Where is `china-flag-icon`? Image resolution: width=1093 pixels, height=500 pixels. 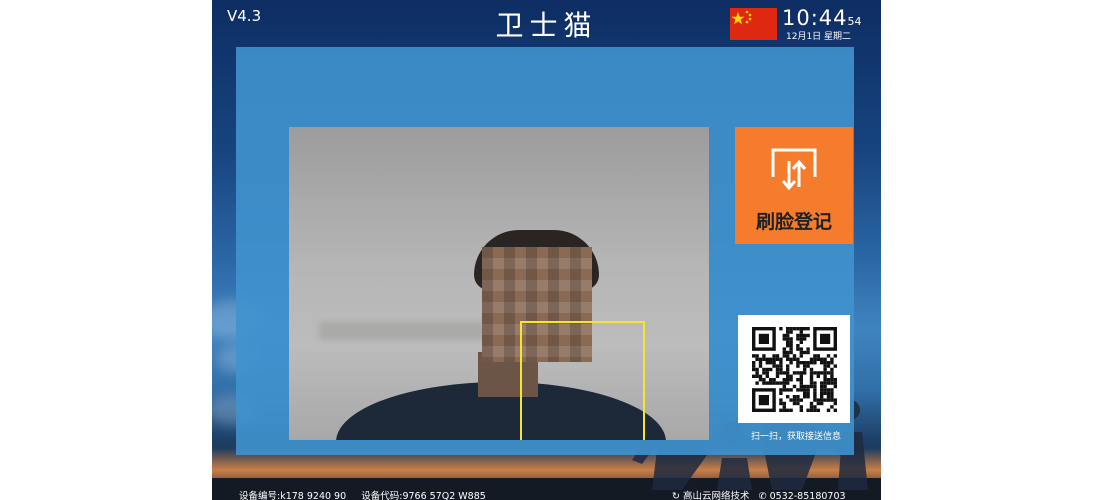
china-flag-icon is located at coordinates (753, 24).